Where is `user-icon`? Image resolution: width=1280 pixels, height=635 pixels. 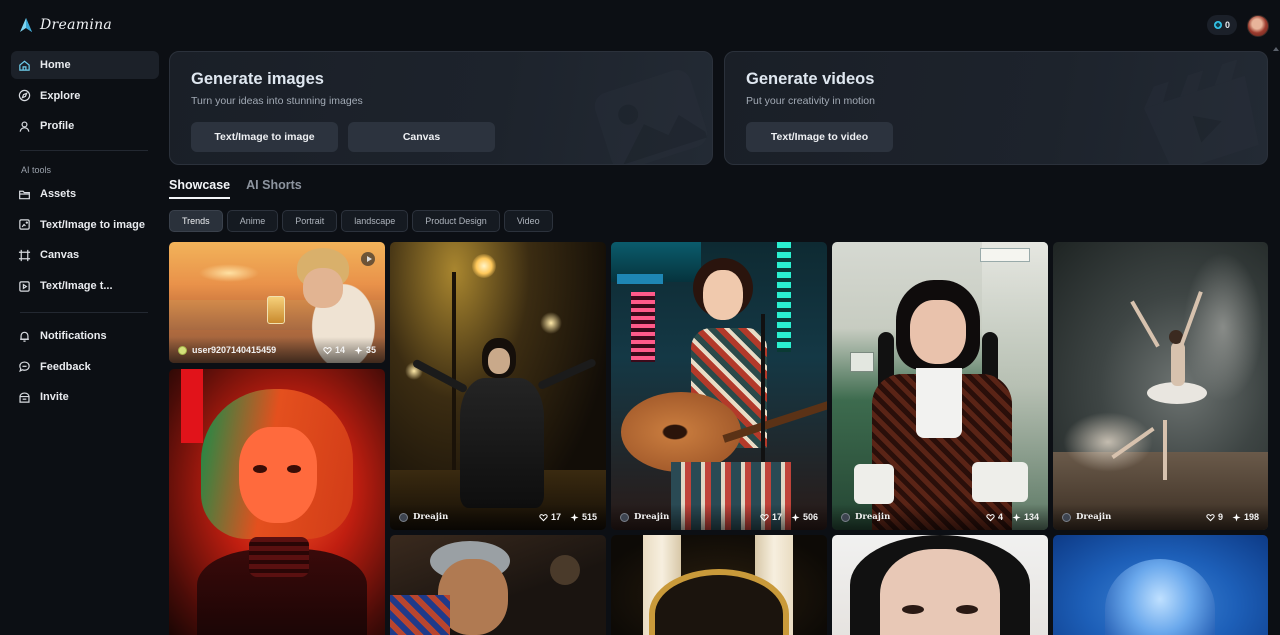
user-icon is located at coordinates (24, 126).